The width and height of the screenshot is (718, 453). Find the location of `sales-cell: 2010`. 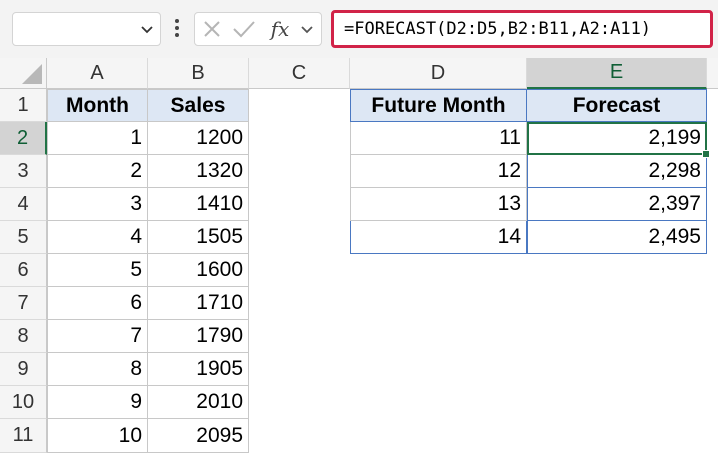

sales-cell: 2010 is located at coordinates (198, 402).